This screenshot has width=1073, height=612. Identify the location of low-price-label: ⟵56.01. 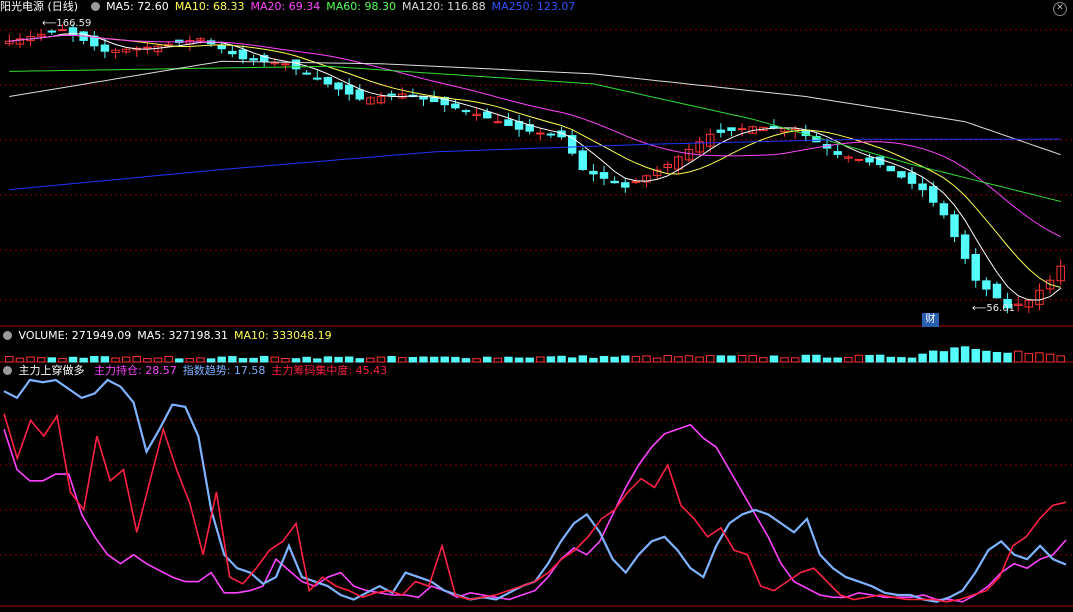
(993, 308).